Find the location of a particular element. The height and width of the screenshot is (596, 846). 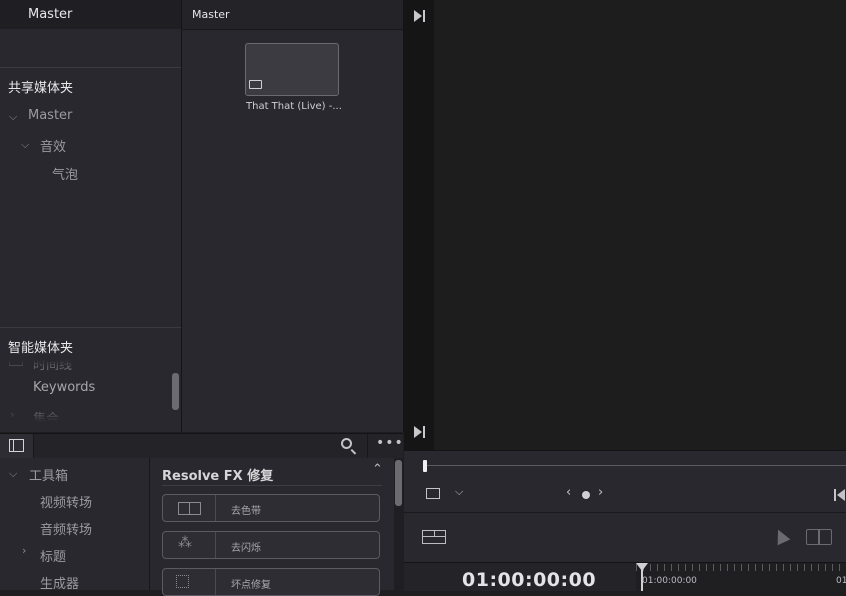

dead-pixel-icon is located at coordinates (189, 582).